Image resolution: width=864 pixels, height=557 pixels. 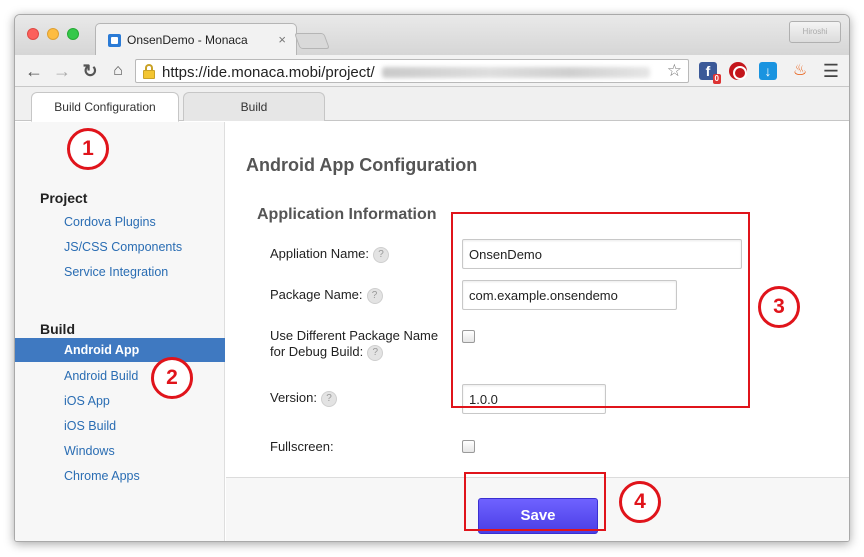 I want to click on package-name-label: Package Name:?, so click(x=326, y=295).